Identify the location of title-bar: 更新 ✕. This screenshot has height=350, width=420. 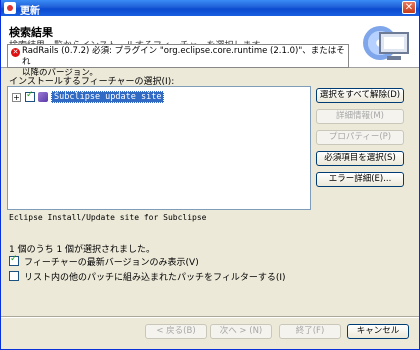
(210, 8).